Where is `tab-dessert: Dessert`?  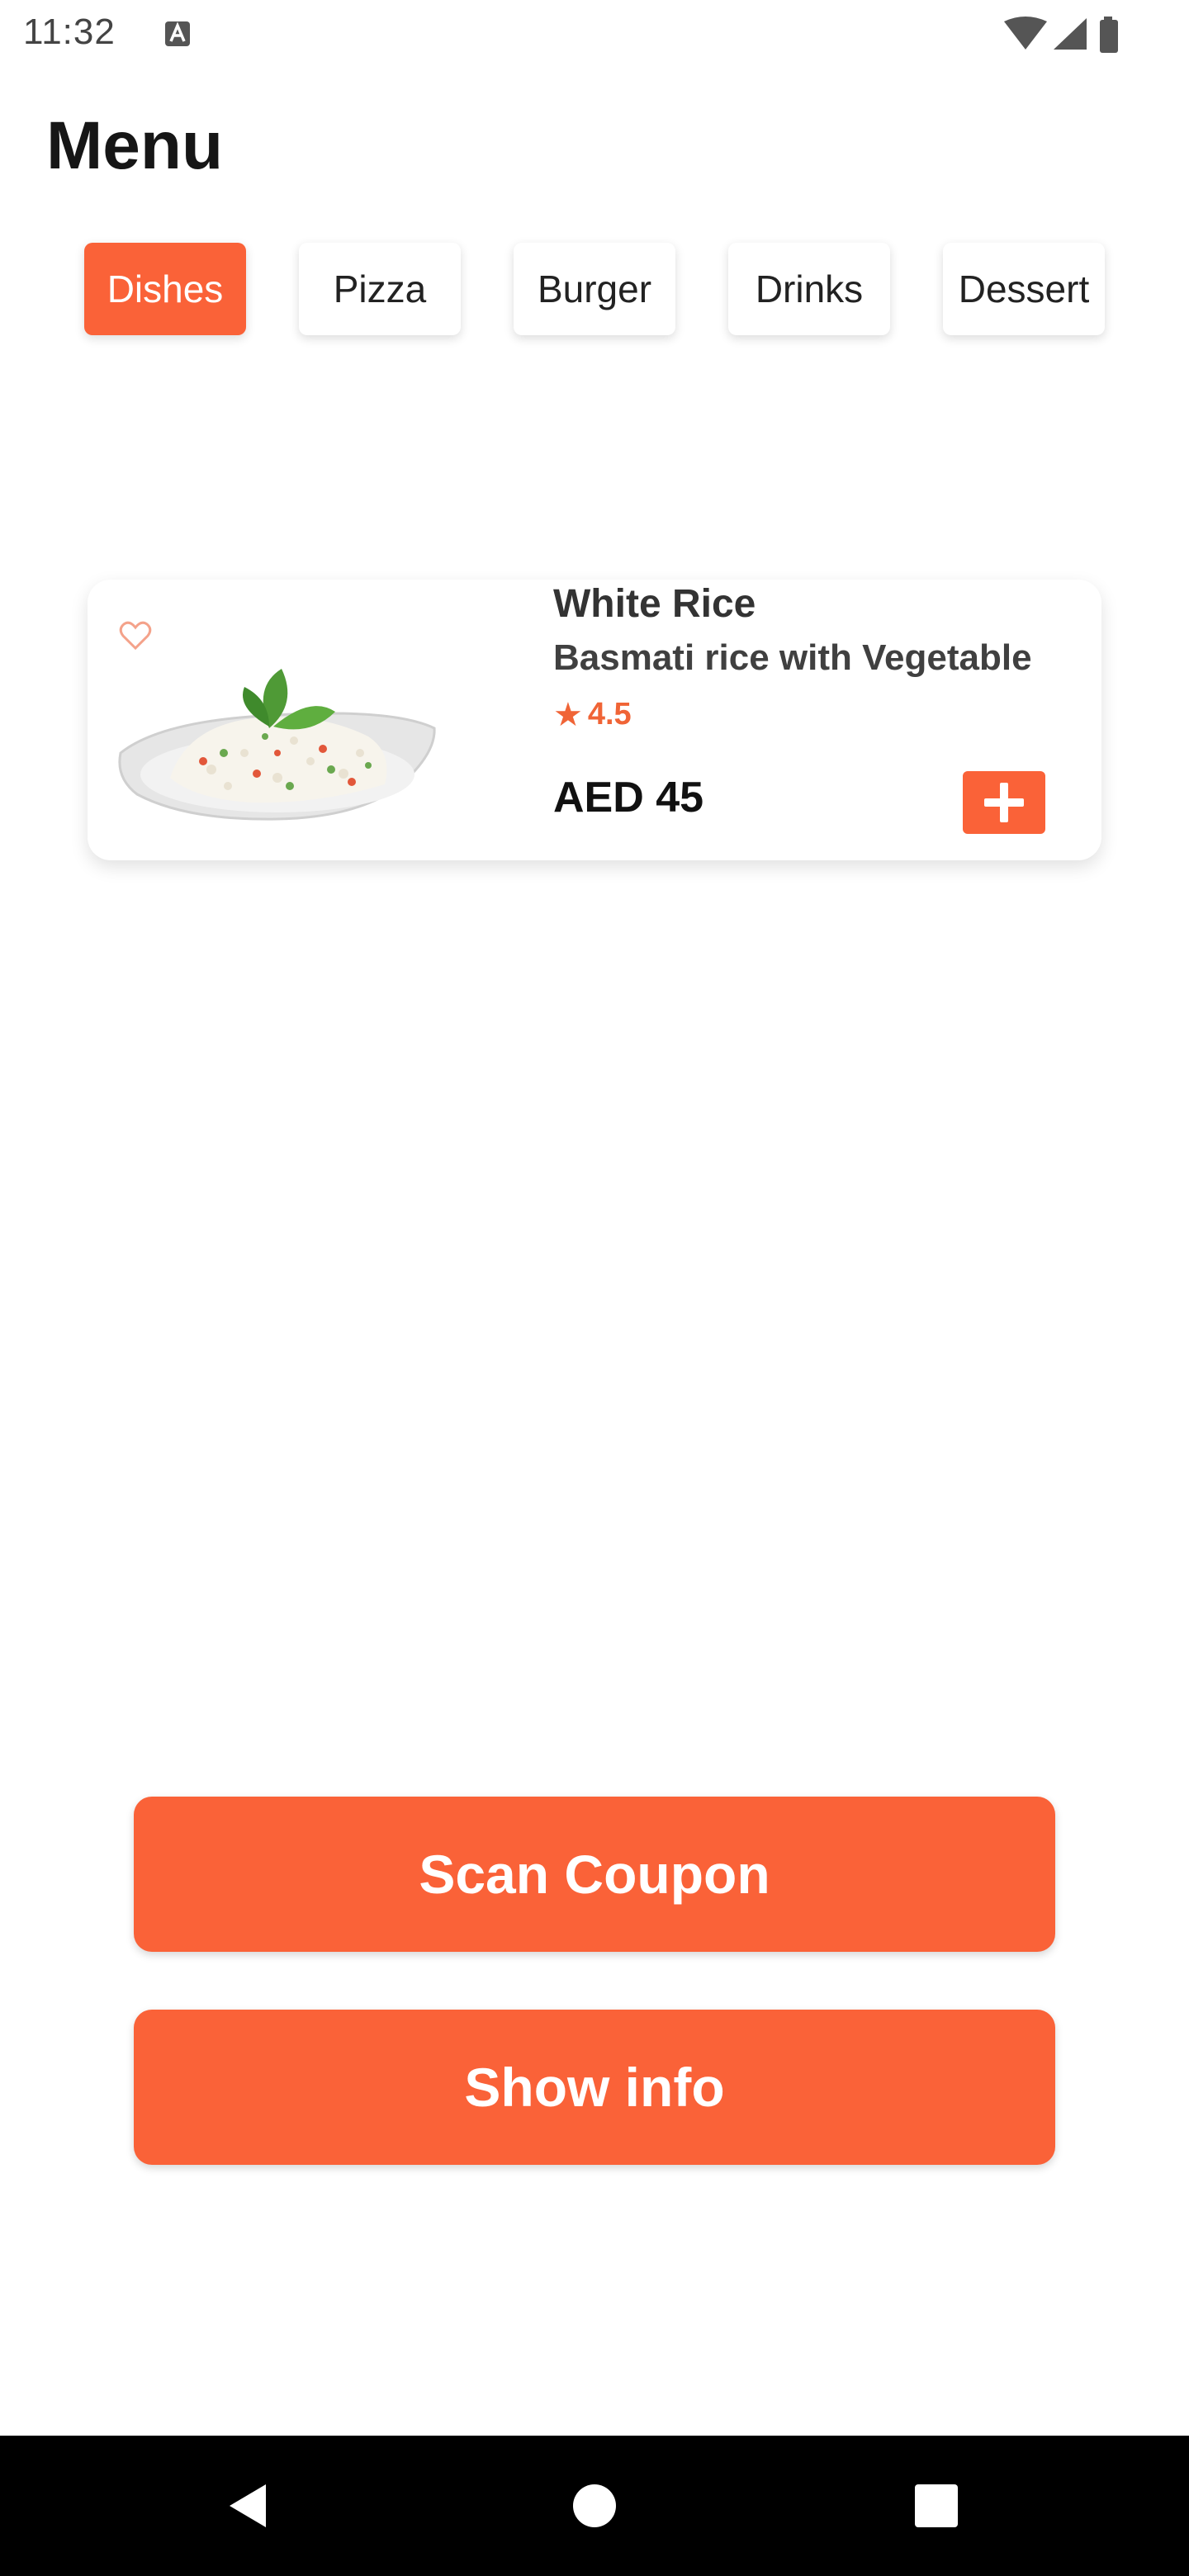
tab-dessert: Dessert is located at coordinates (1024, 289).